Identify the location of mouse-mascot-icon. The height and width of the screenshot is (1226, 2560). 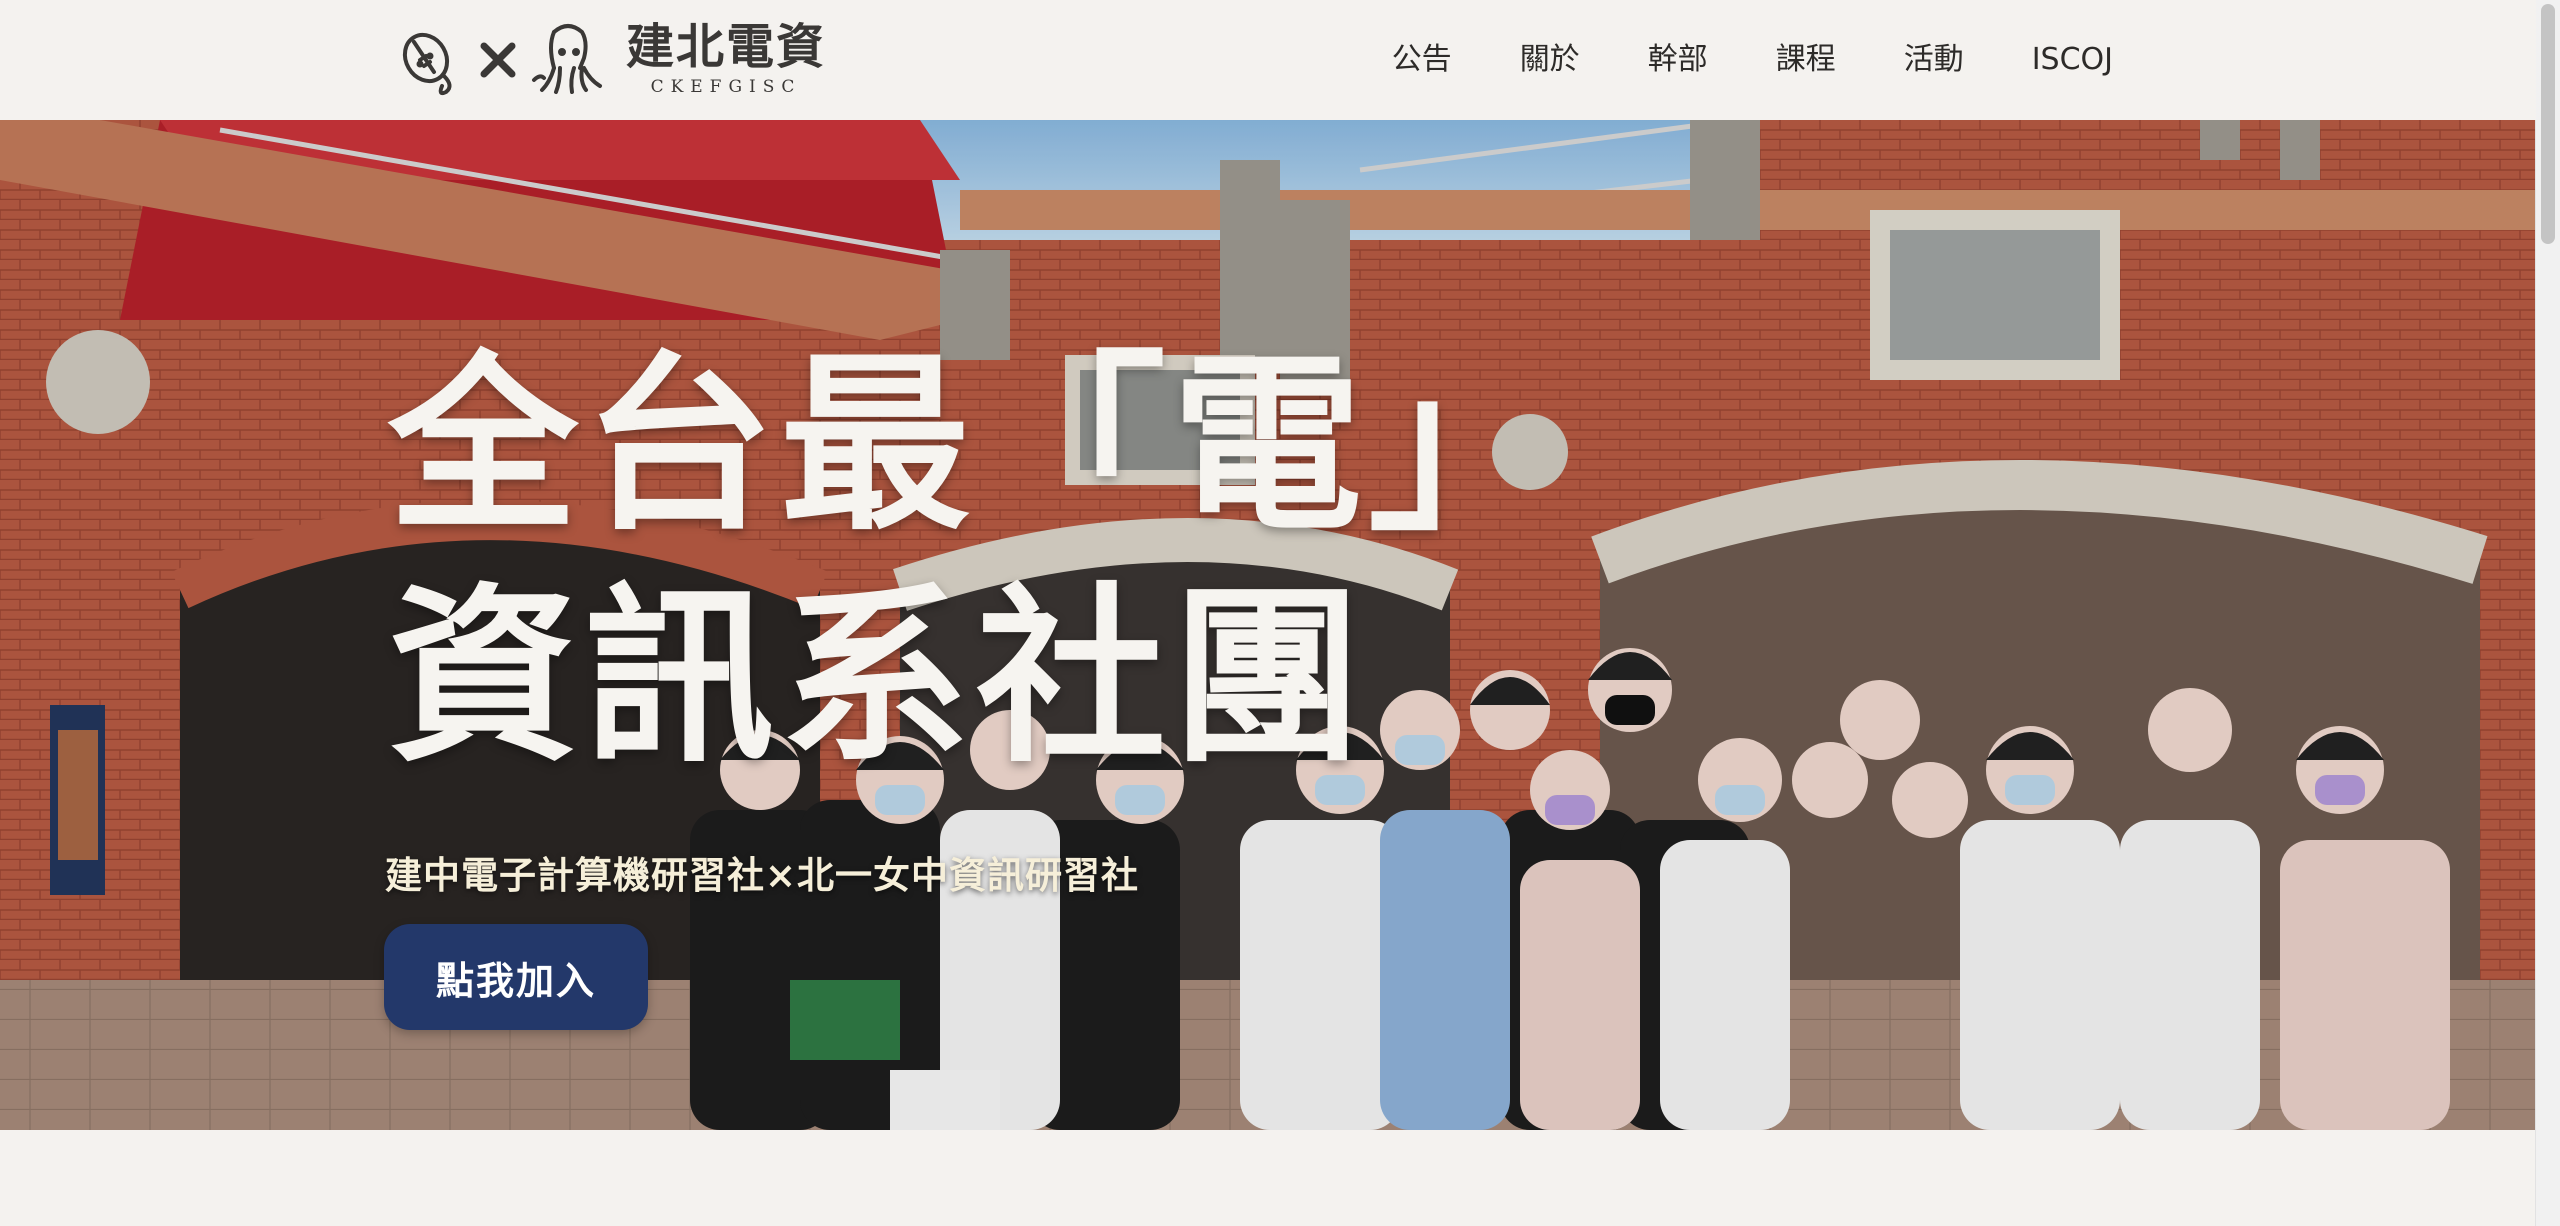
(427, 64).